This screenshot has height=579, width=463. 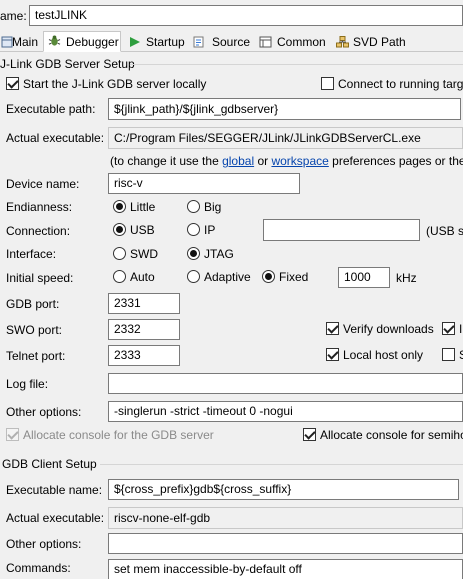 What do you see at coordinates (210, 230) in the screenshot?
I see `conn-ip-label: IP` at bounding box center [210, 230].